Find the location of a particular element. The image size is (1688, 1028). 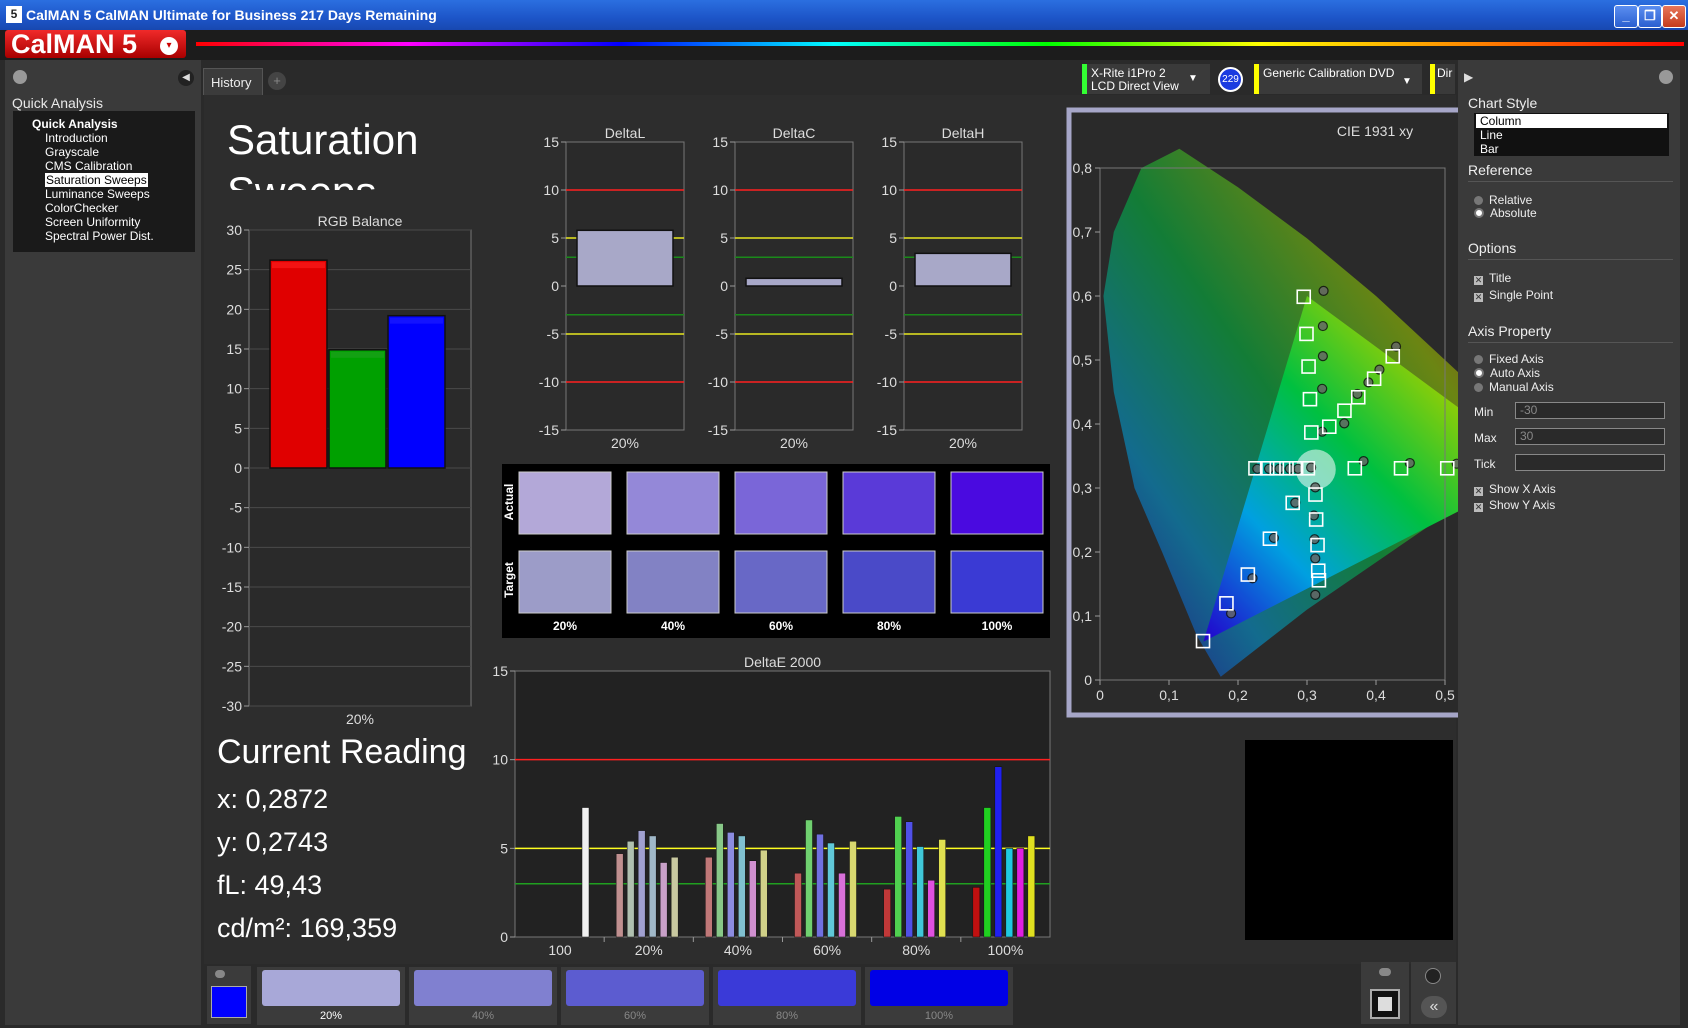

deltae-2000-chart: DeltaE 2000 15 10 5 0 100 20% 40% 60% 80% 100% is located at coordinates (771, 806).